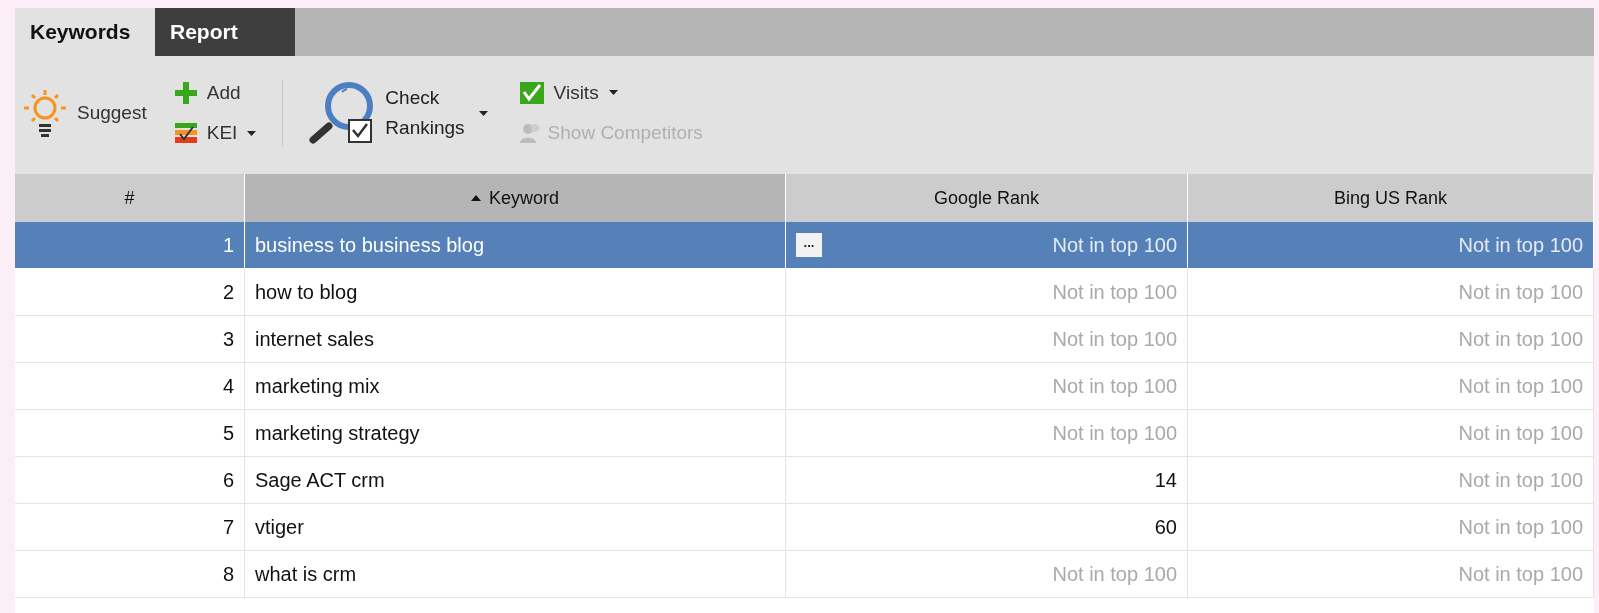 Image resolution: width=1599 pixels, height=613 pixels. What do you see at coordinates (804, 292) in the screenshot?
I see `table-row: 2 how to blog Not in top 100 Not in top 100` at bounding box center [804, 292].